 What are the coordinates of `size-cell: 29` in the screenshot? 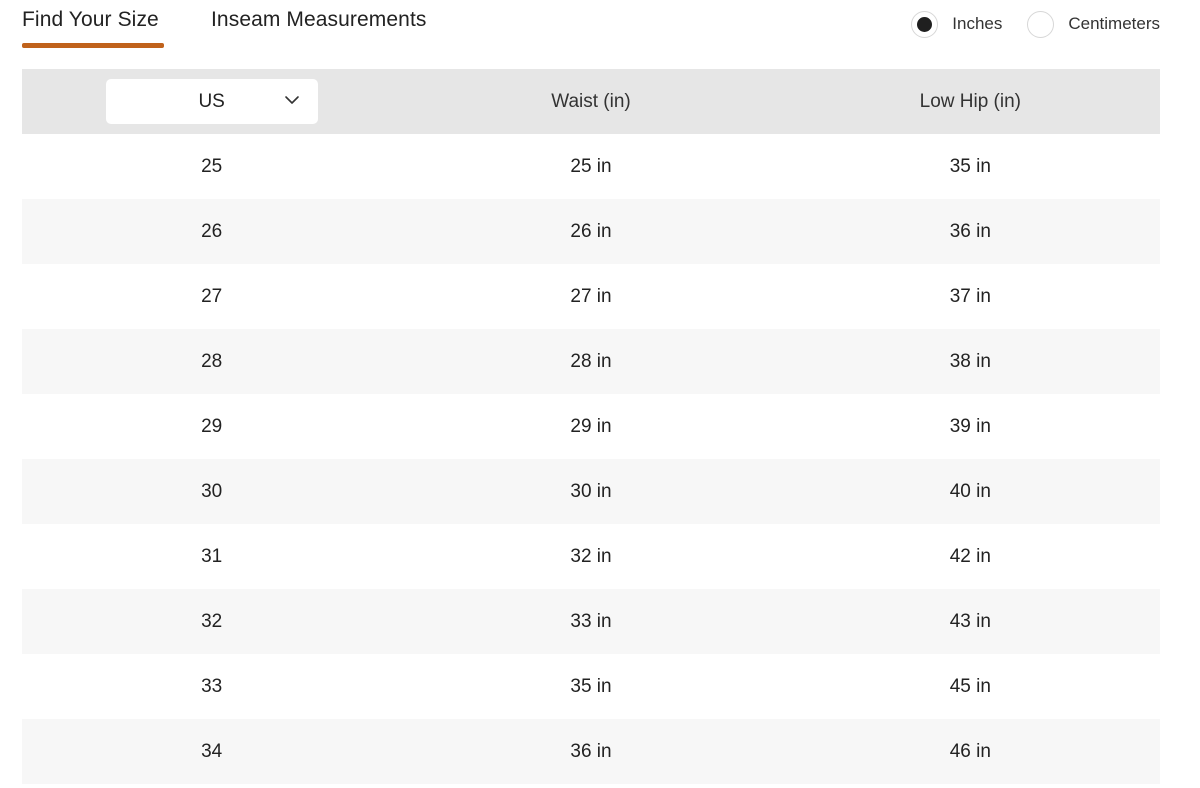 It's located at (212, 426).